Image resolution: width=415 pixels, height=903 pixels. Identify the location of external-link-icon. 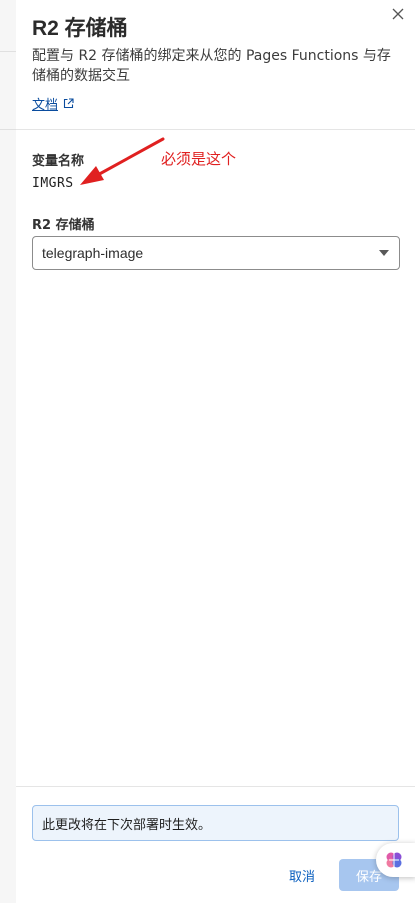
(68, 103).